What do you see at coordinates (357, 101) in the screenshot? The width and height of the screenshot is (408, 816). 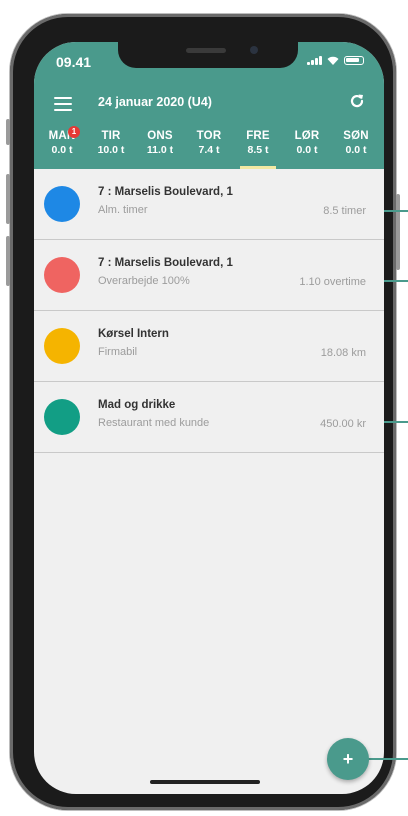 I see `refresh-icon` at bounding box center [357, 101].